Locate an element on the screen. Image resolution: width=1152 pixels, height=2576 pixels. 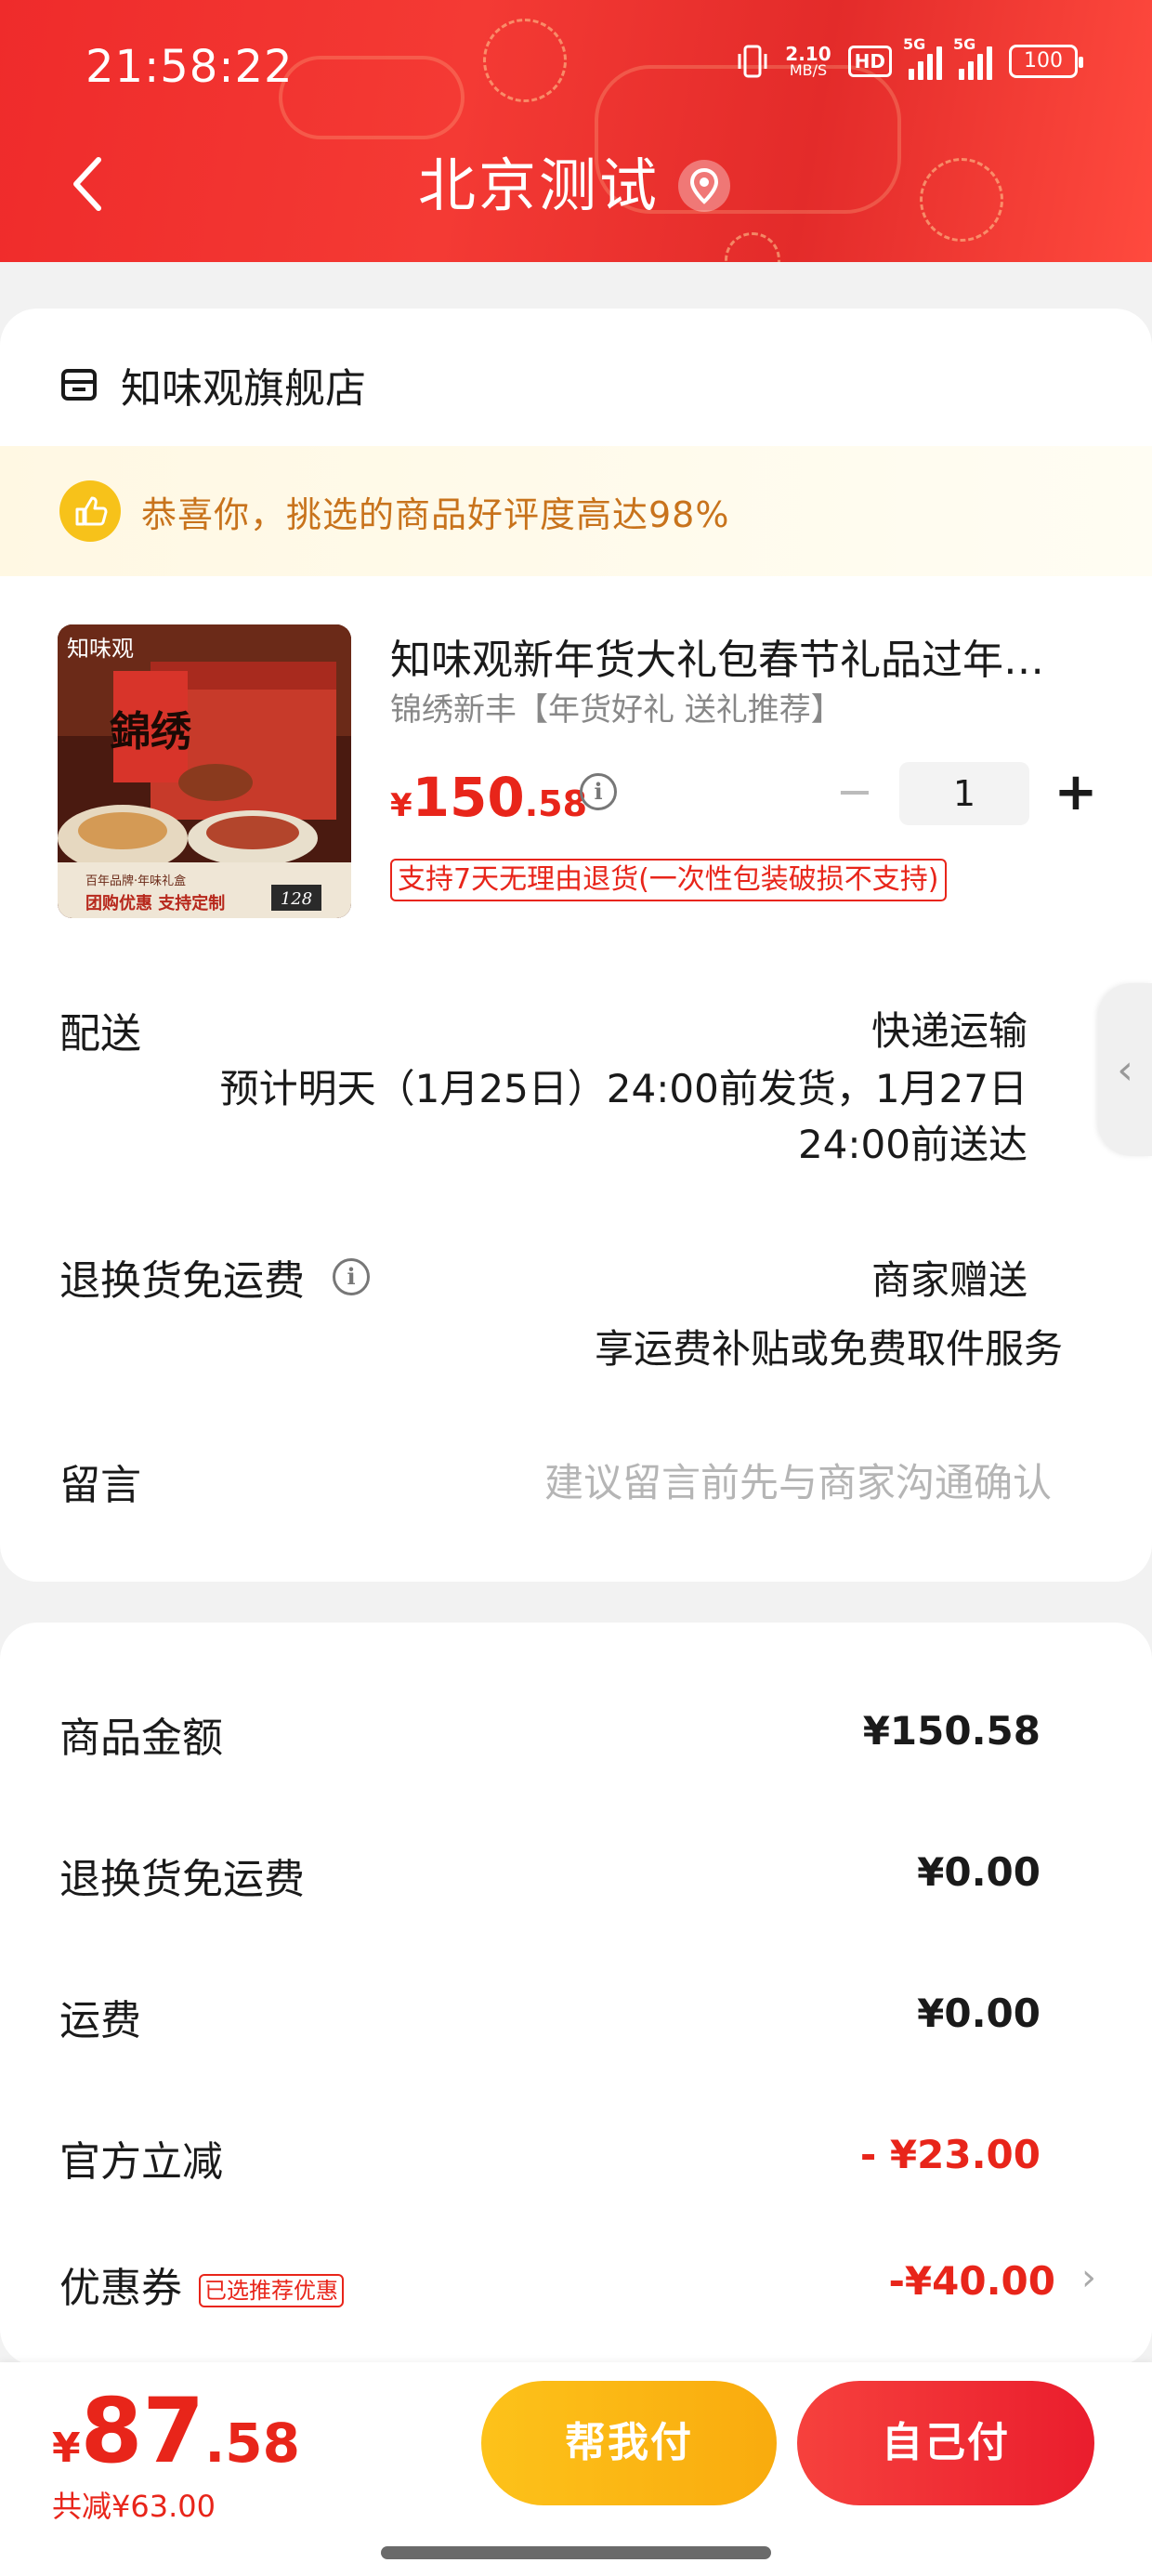
summary-label: 商品金额 is located at coordinates (141, 1738).